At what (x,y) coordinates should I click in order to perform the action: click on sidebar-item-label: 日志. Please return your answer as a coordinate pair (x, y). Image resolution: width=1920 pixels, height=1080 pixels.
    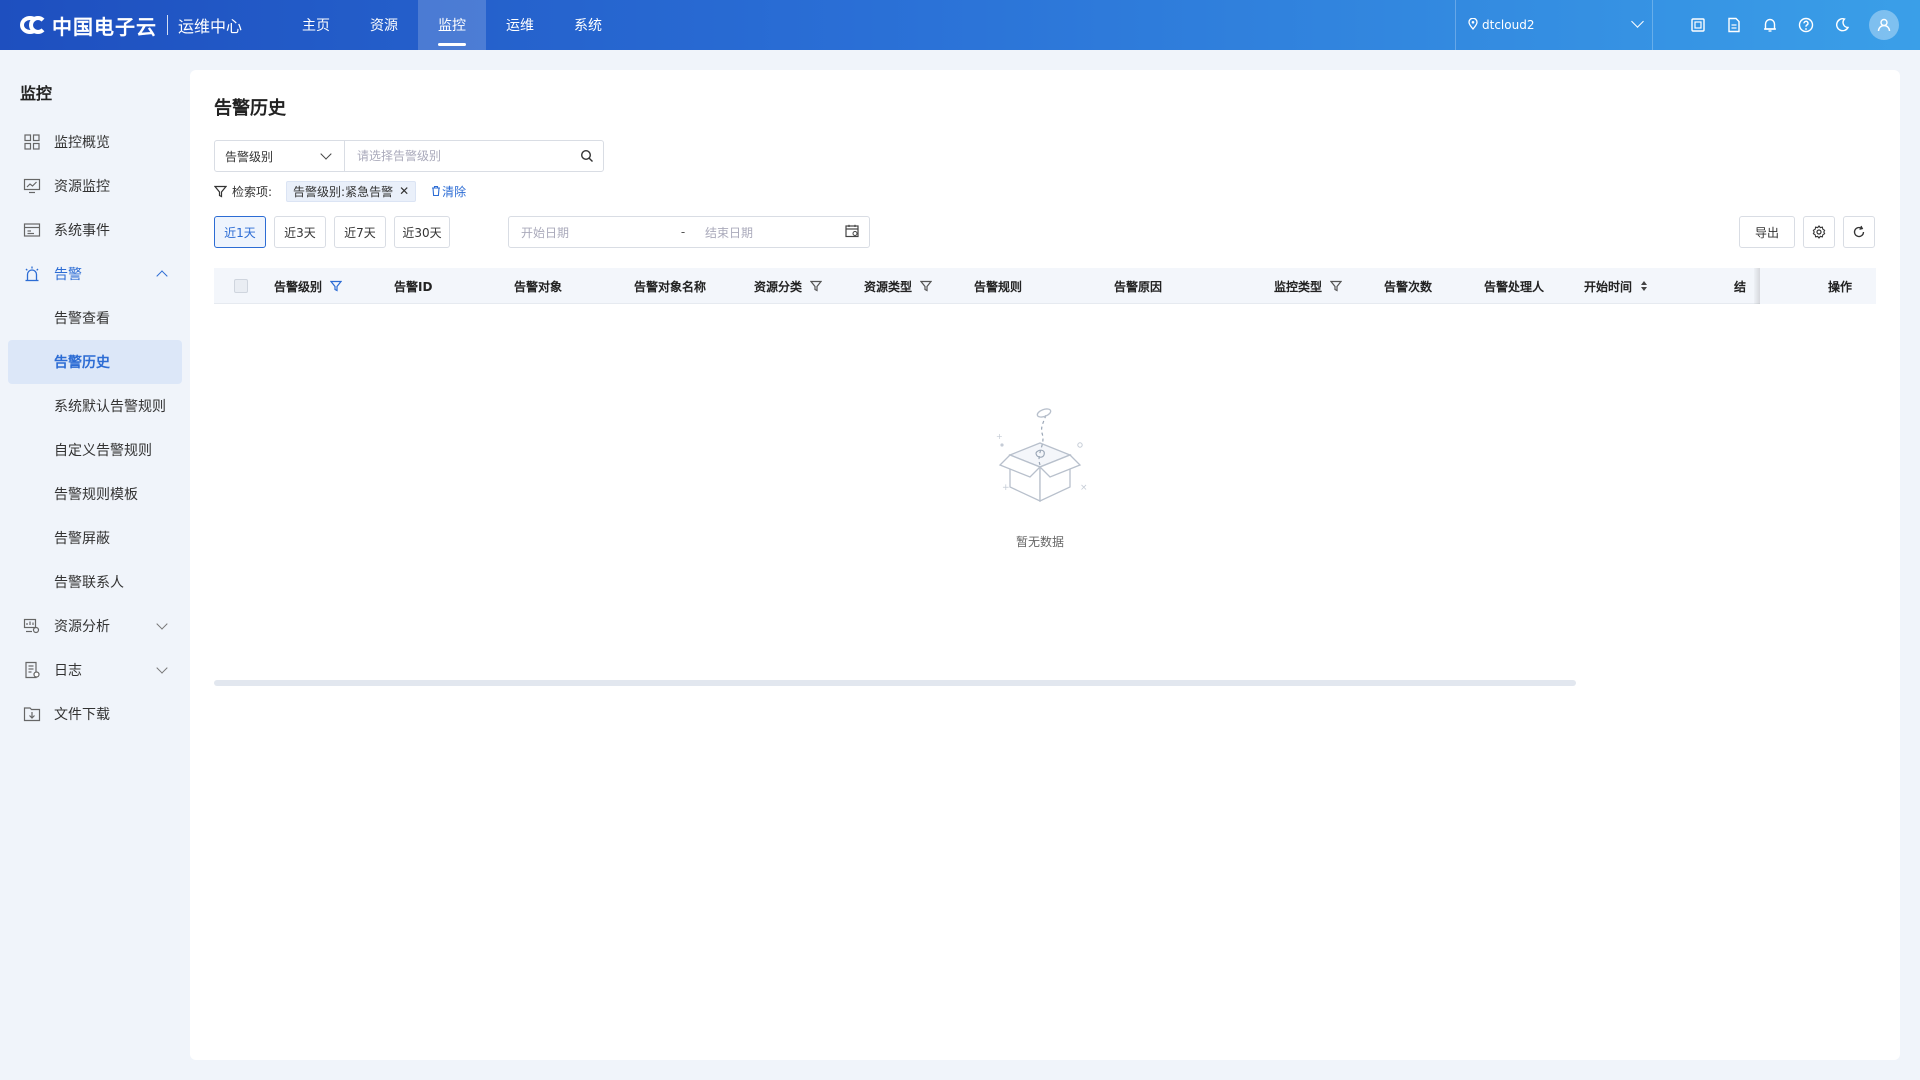
    Looking at the image, I should click on (68, 671).